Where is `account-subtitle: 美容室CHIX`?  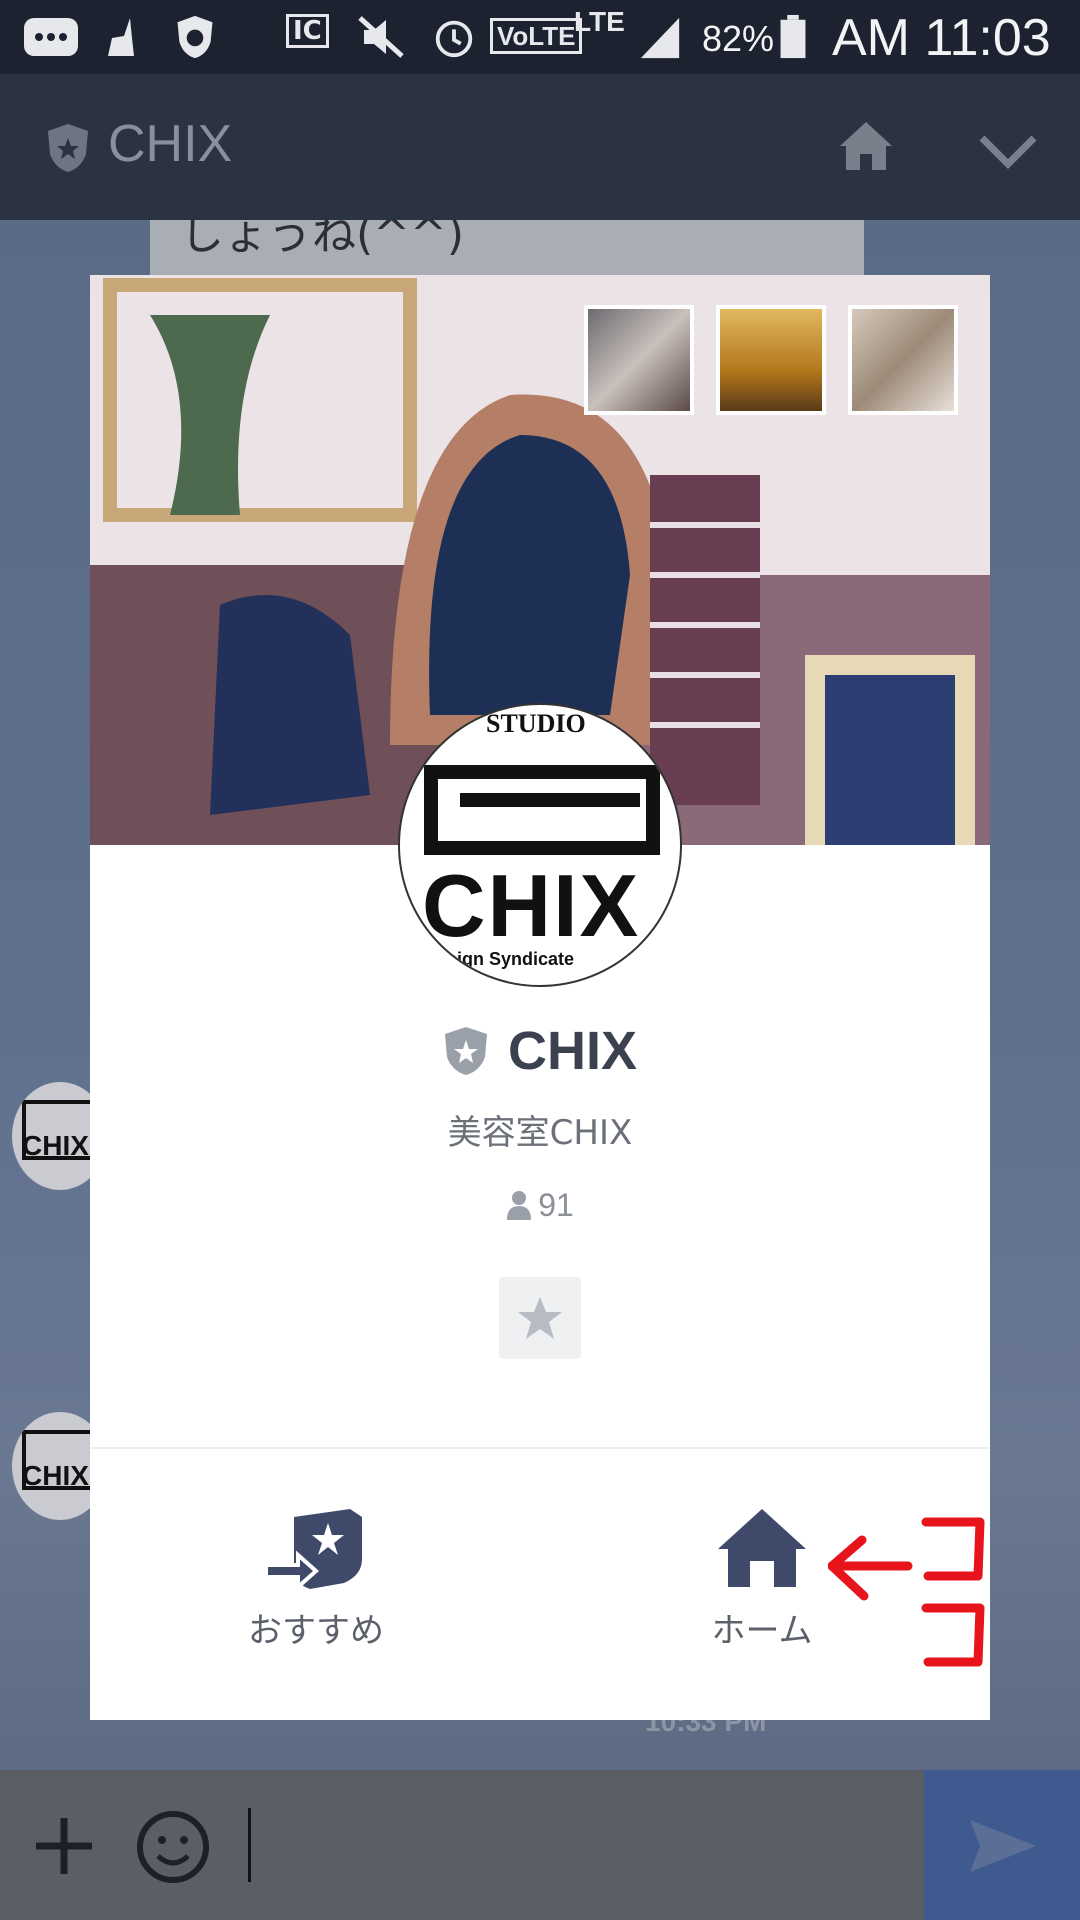 account-subtitle: 美容室CHIX is located at coordinates (540, 1133).